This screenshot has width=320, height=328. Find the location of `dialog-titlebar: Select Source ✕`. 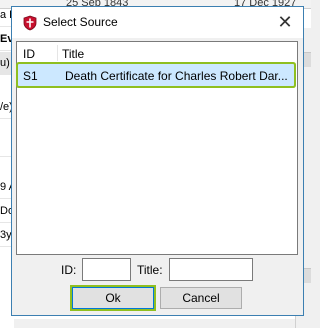

dialog-titlebar: Select Source ✕ is located at coordinates (157, 22).